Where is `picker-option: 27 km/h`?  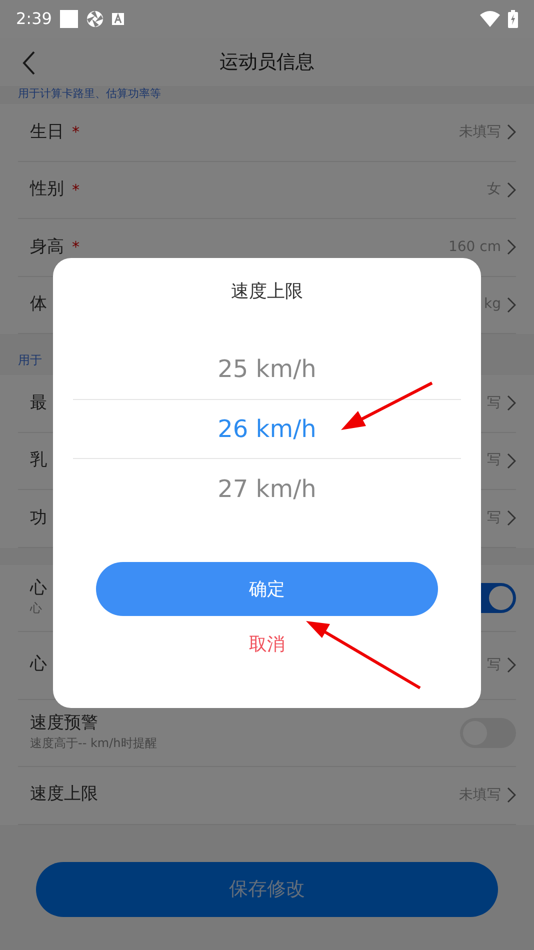 picker-option: 27 km/h is located at coordinates (267, 489).